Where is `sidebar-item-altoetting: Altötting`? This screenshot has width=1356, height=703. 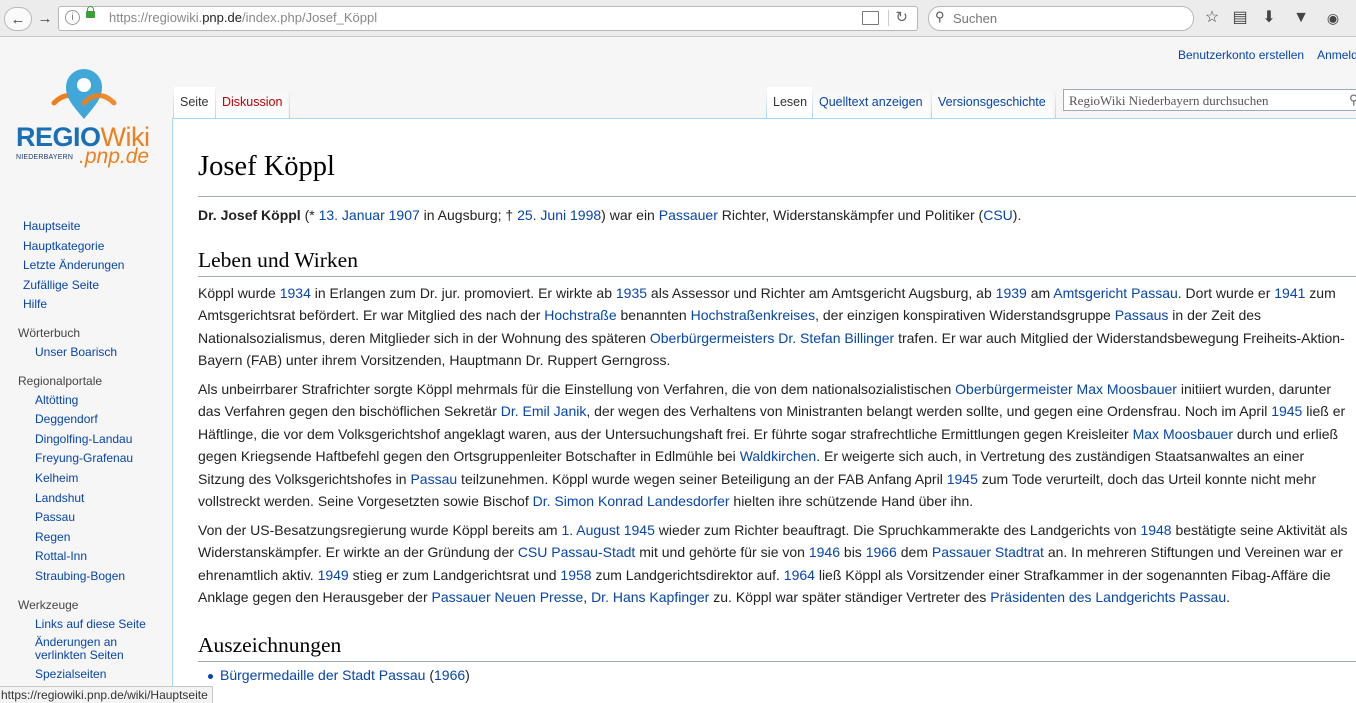
sidebar-item-altoetting: Altötting is located at coordinates (85, 401).